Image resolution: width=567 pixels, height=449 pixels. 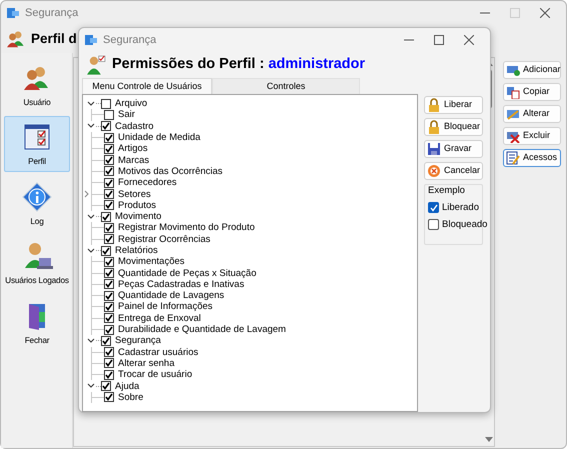 I want to click on page-title: Perfil d, so click(x=54, y=39).